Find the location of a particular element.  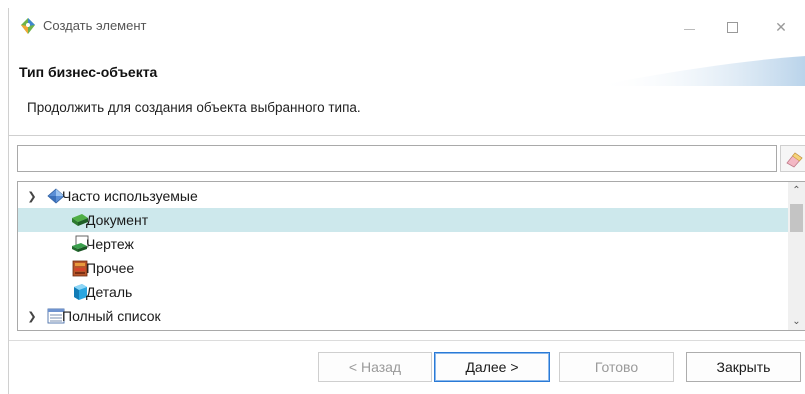

tree-node-label: Прочее is located at coordinates (110, 268).